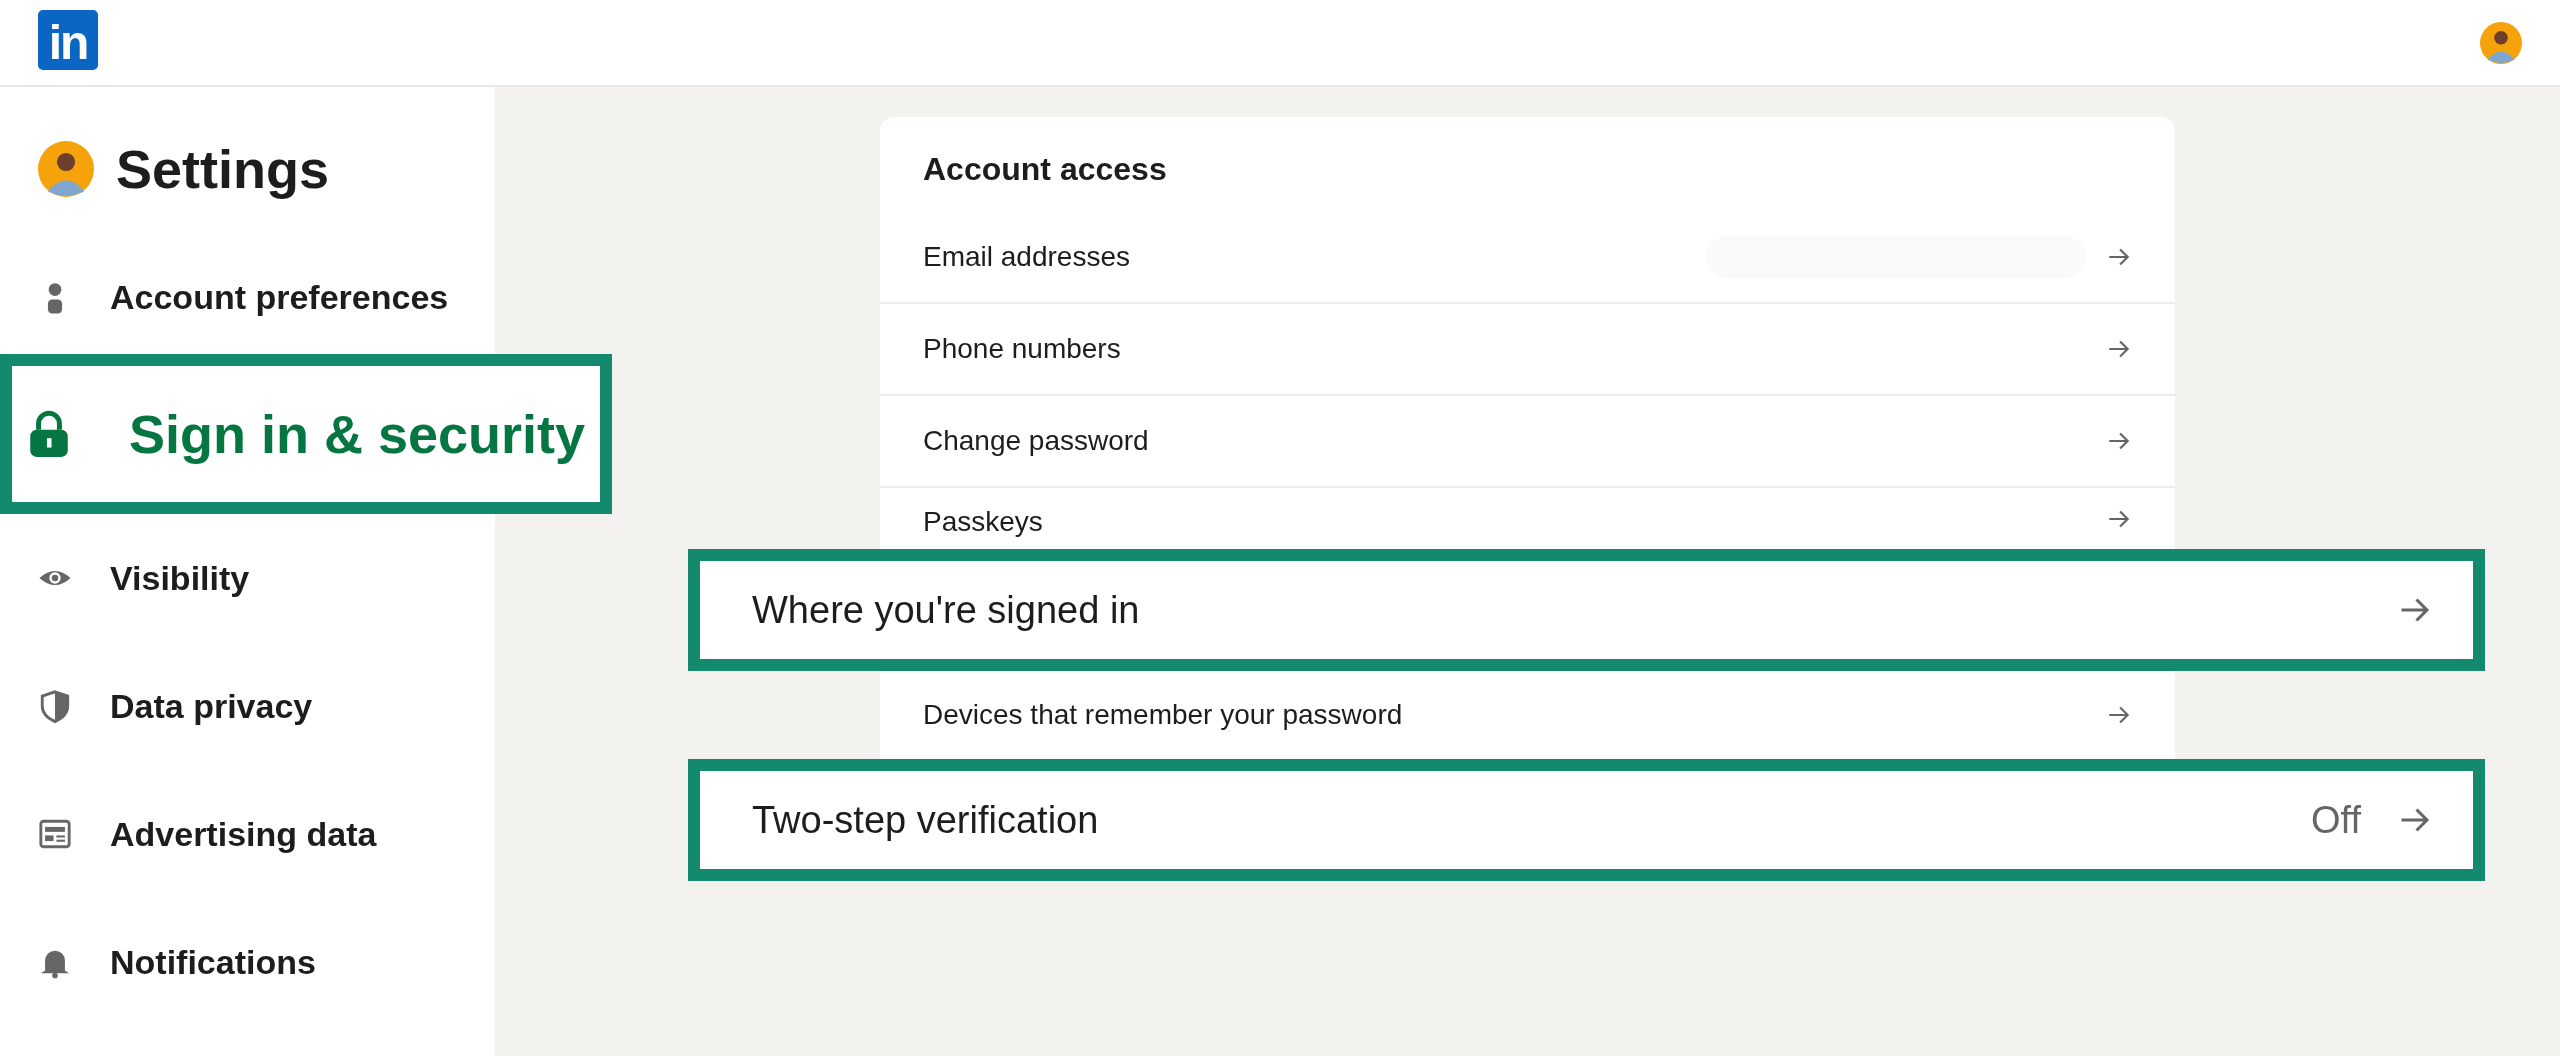  I want to click on sidebar-item: Notifications, so click(247, 962).